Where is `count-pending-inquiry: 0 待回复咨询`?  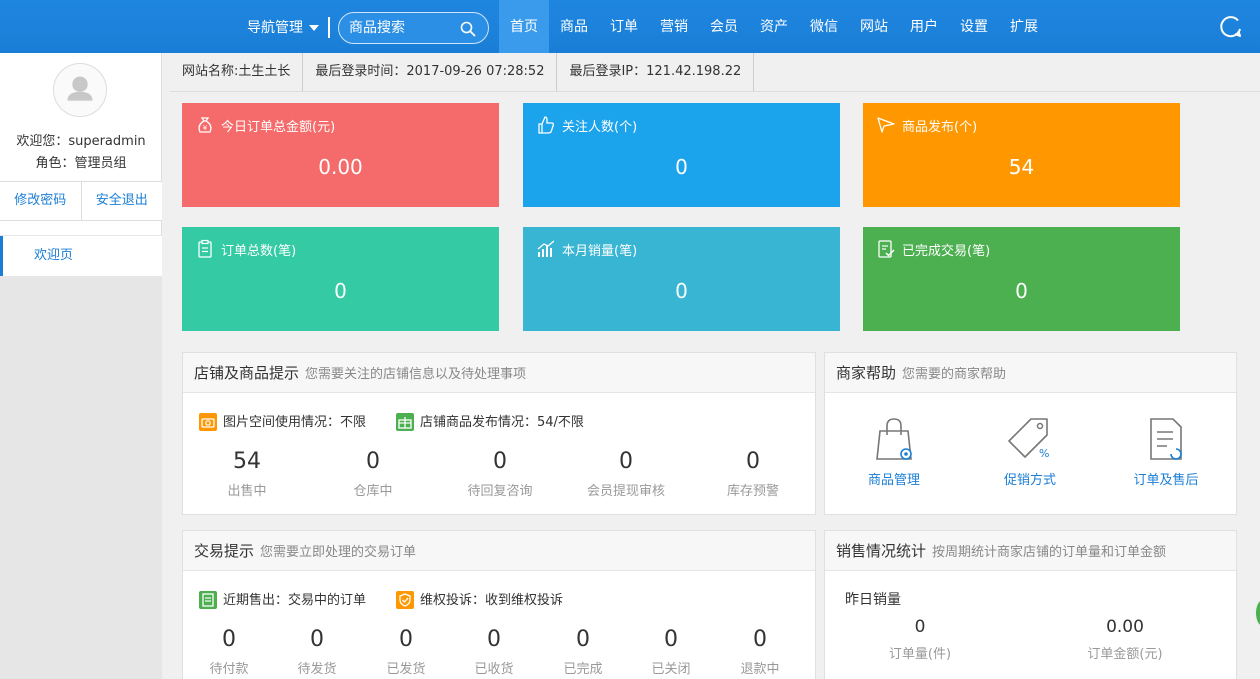 count-pending-inquiry: 0 待回复咨询 is located at coordinates (500, 474).